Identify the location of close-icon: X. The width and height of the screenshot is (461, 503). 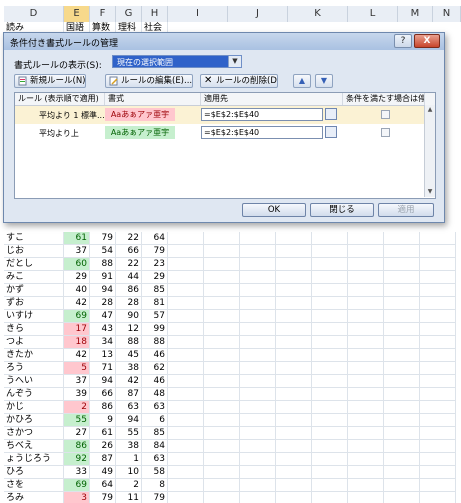
(427, 41).